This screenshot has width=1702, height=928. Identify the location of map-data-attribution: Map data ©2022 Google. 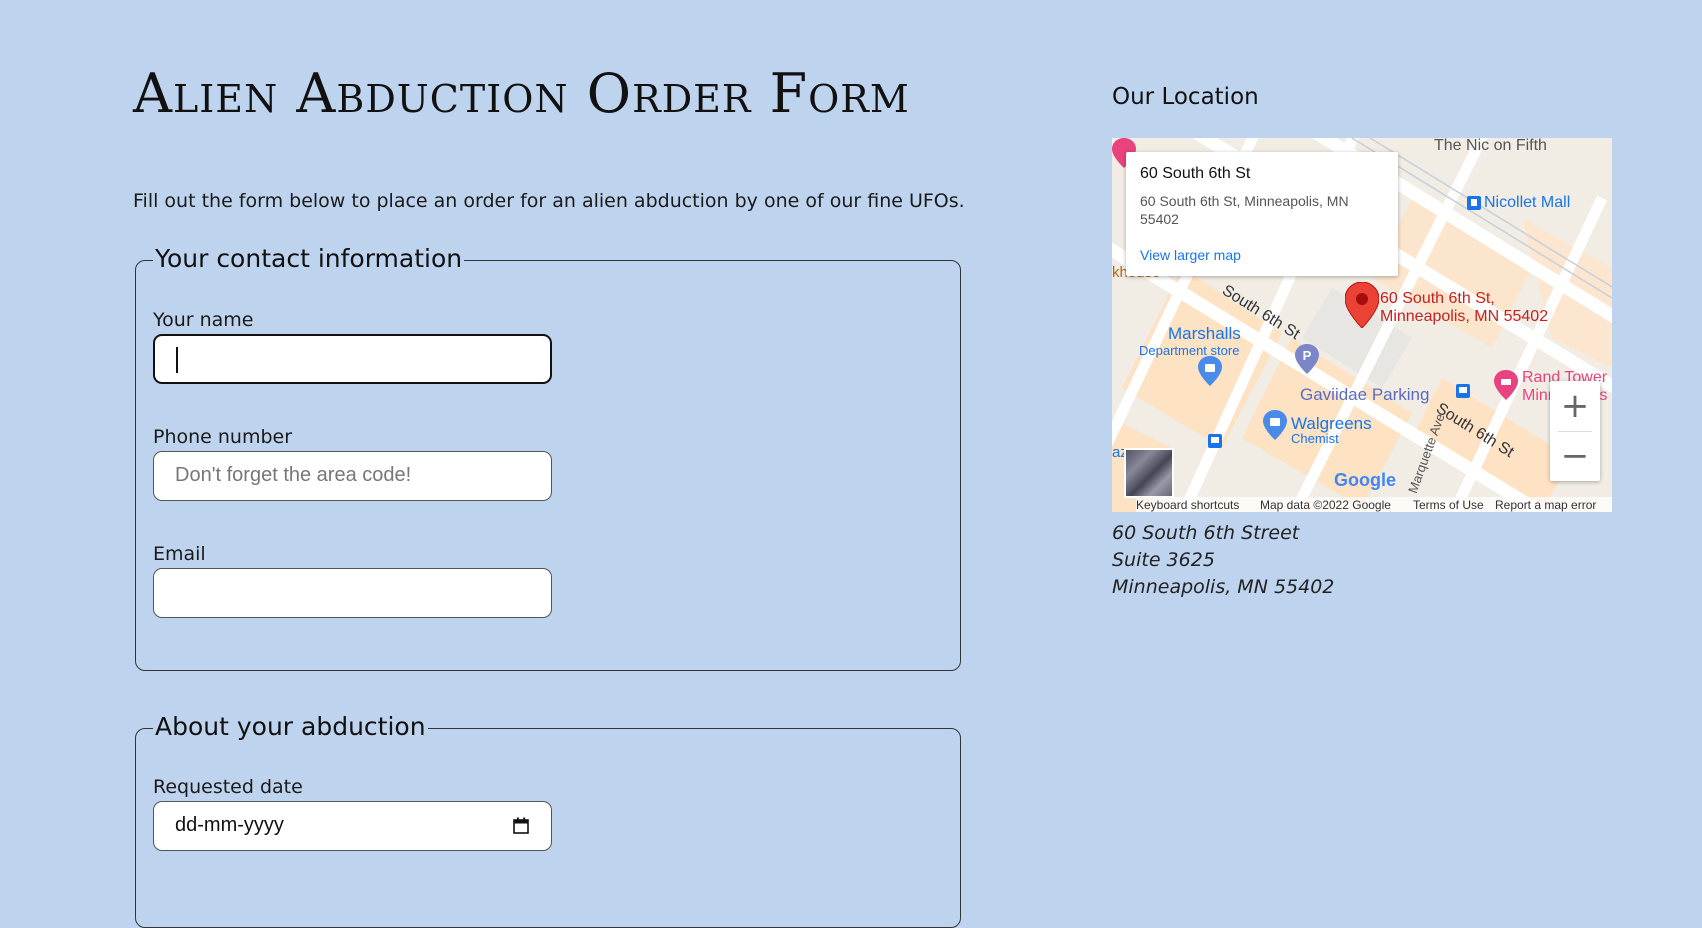
(1325, 505).